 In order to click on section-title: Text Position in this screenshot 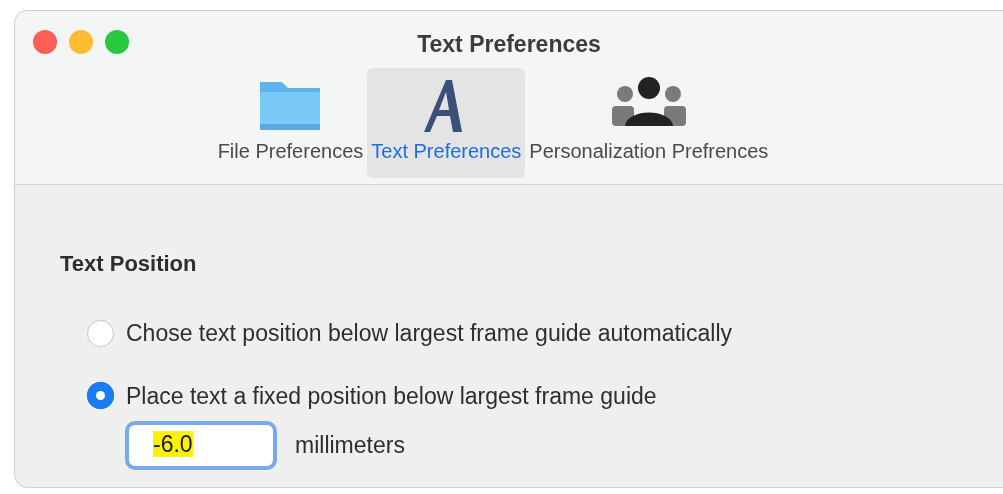, I will do `click(128, 263)`.